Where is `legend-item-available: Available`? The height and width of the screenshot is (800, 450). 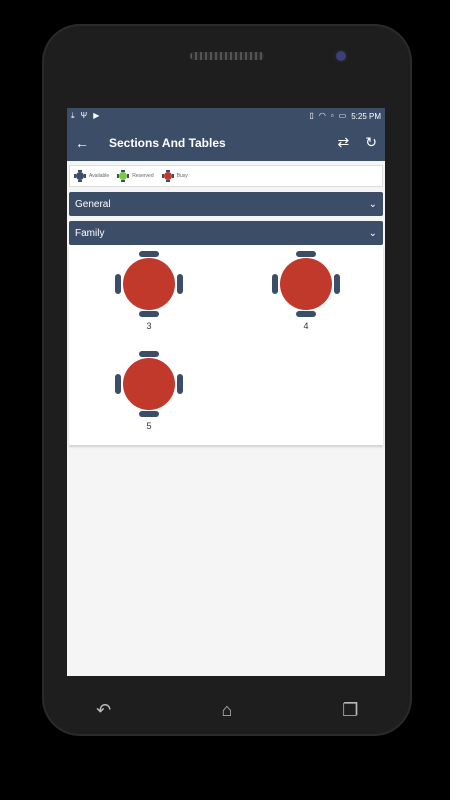
legend-item-available: Available is located at coordinates (91, 176).